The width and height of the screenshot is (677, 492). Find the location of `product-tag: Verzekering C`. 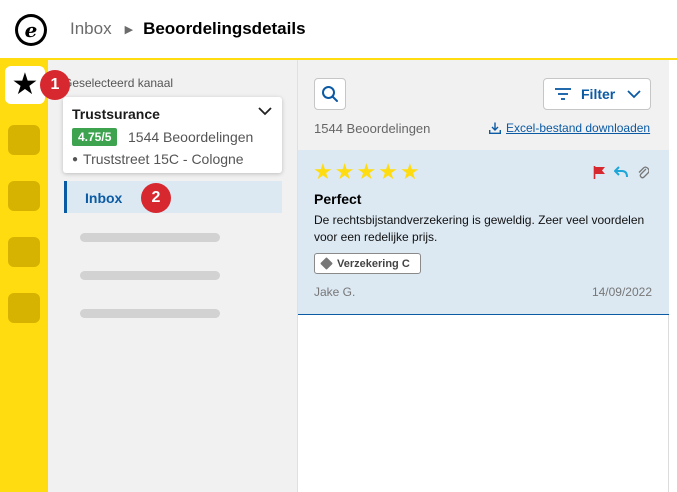

product-tag: Verzekering C is located at coordinates (367, 263).